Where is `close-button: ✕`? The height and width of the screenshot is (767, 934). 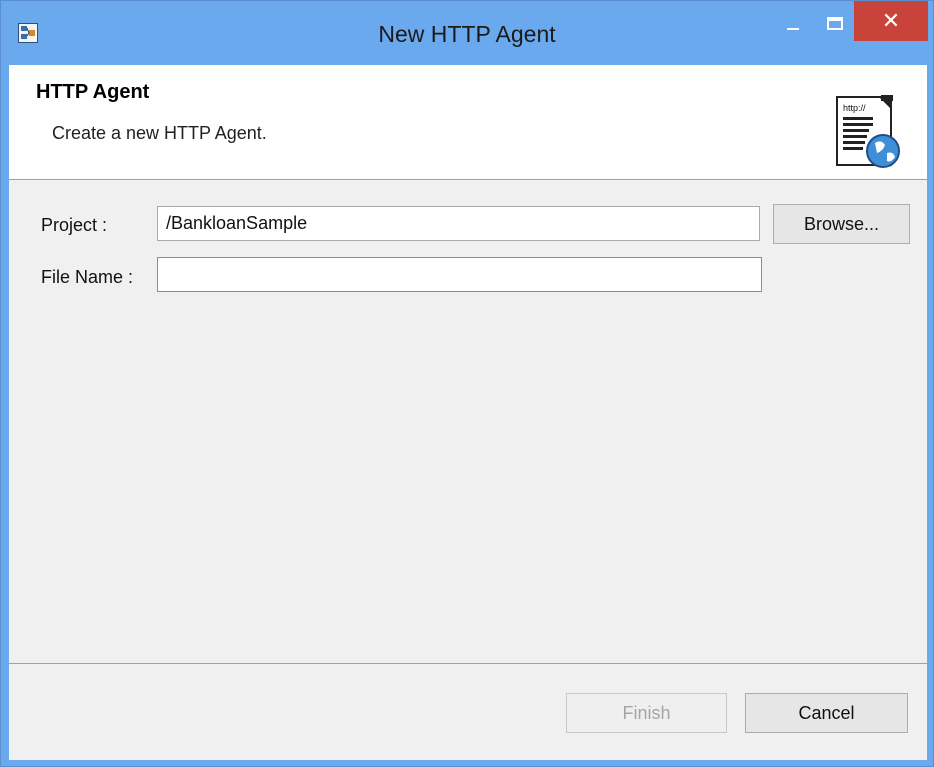
close-button: ✕ is located at coordinates (891, 21).